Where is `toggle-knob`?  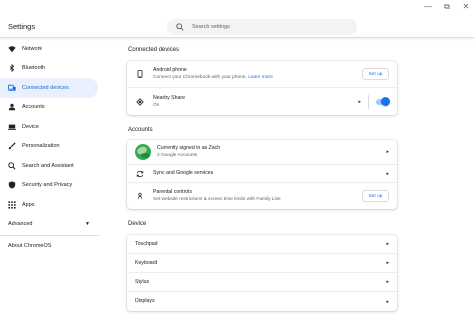 toggle-knob is located at coordinates (385, 101).